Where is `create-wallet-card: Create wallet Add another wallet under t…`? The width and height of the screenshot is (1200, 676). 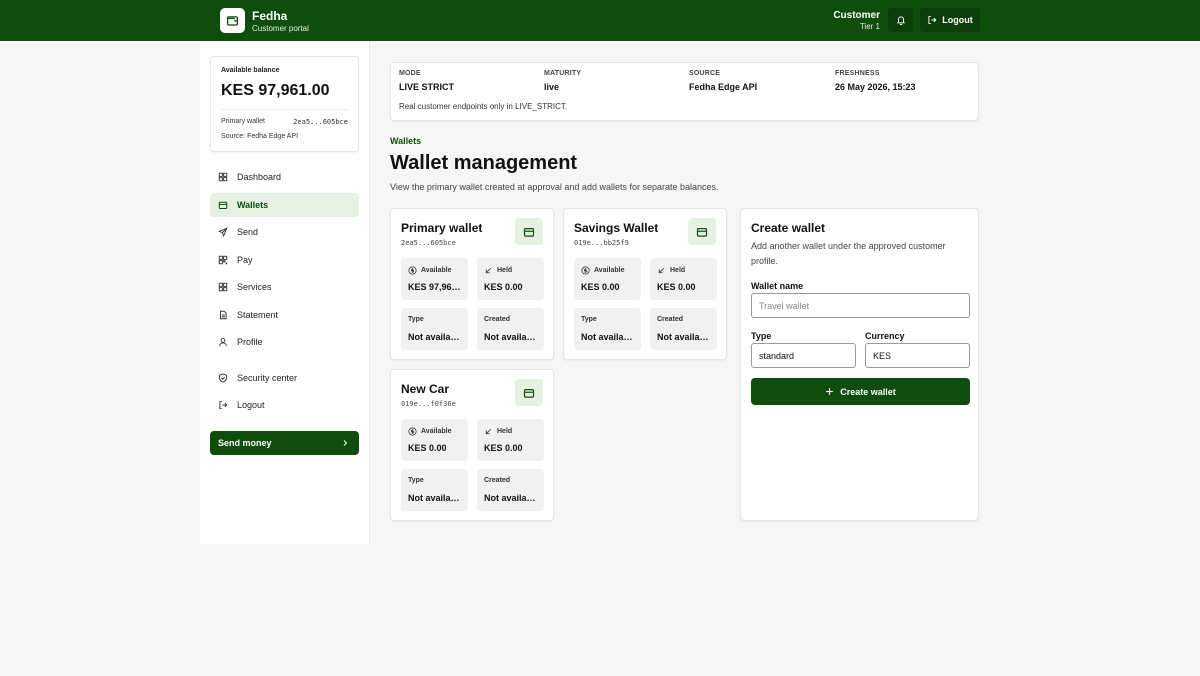 create-wallet-card: Create wallet Add another wallet under t… is located at coordinates (859, 364).